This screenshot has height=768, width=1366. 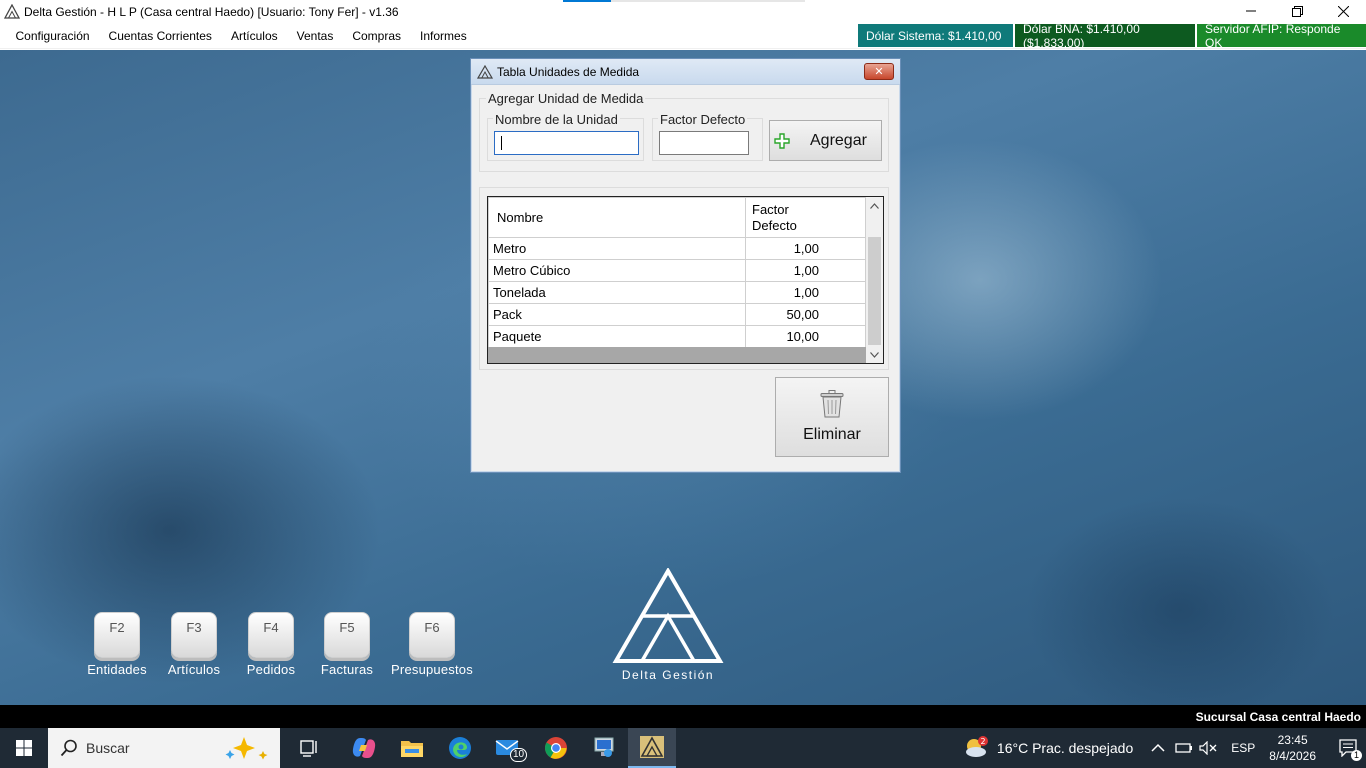 I want to click on folder-icon, so click(x=412, y=749).